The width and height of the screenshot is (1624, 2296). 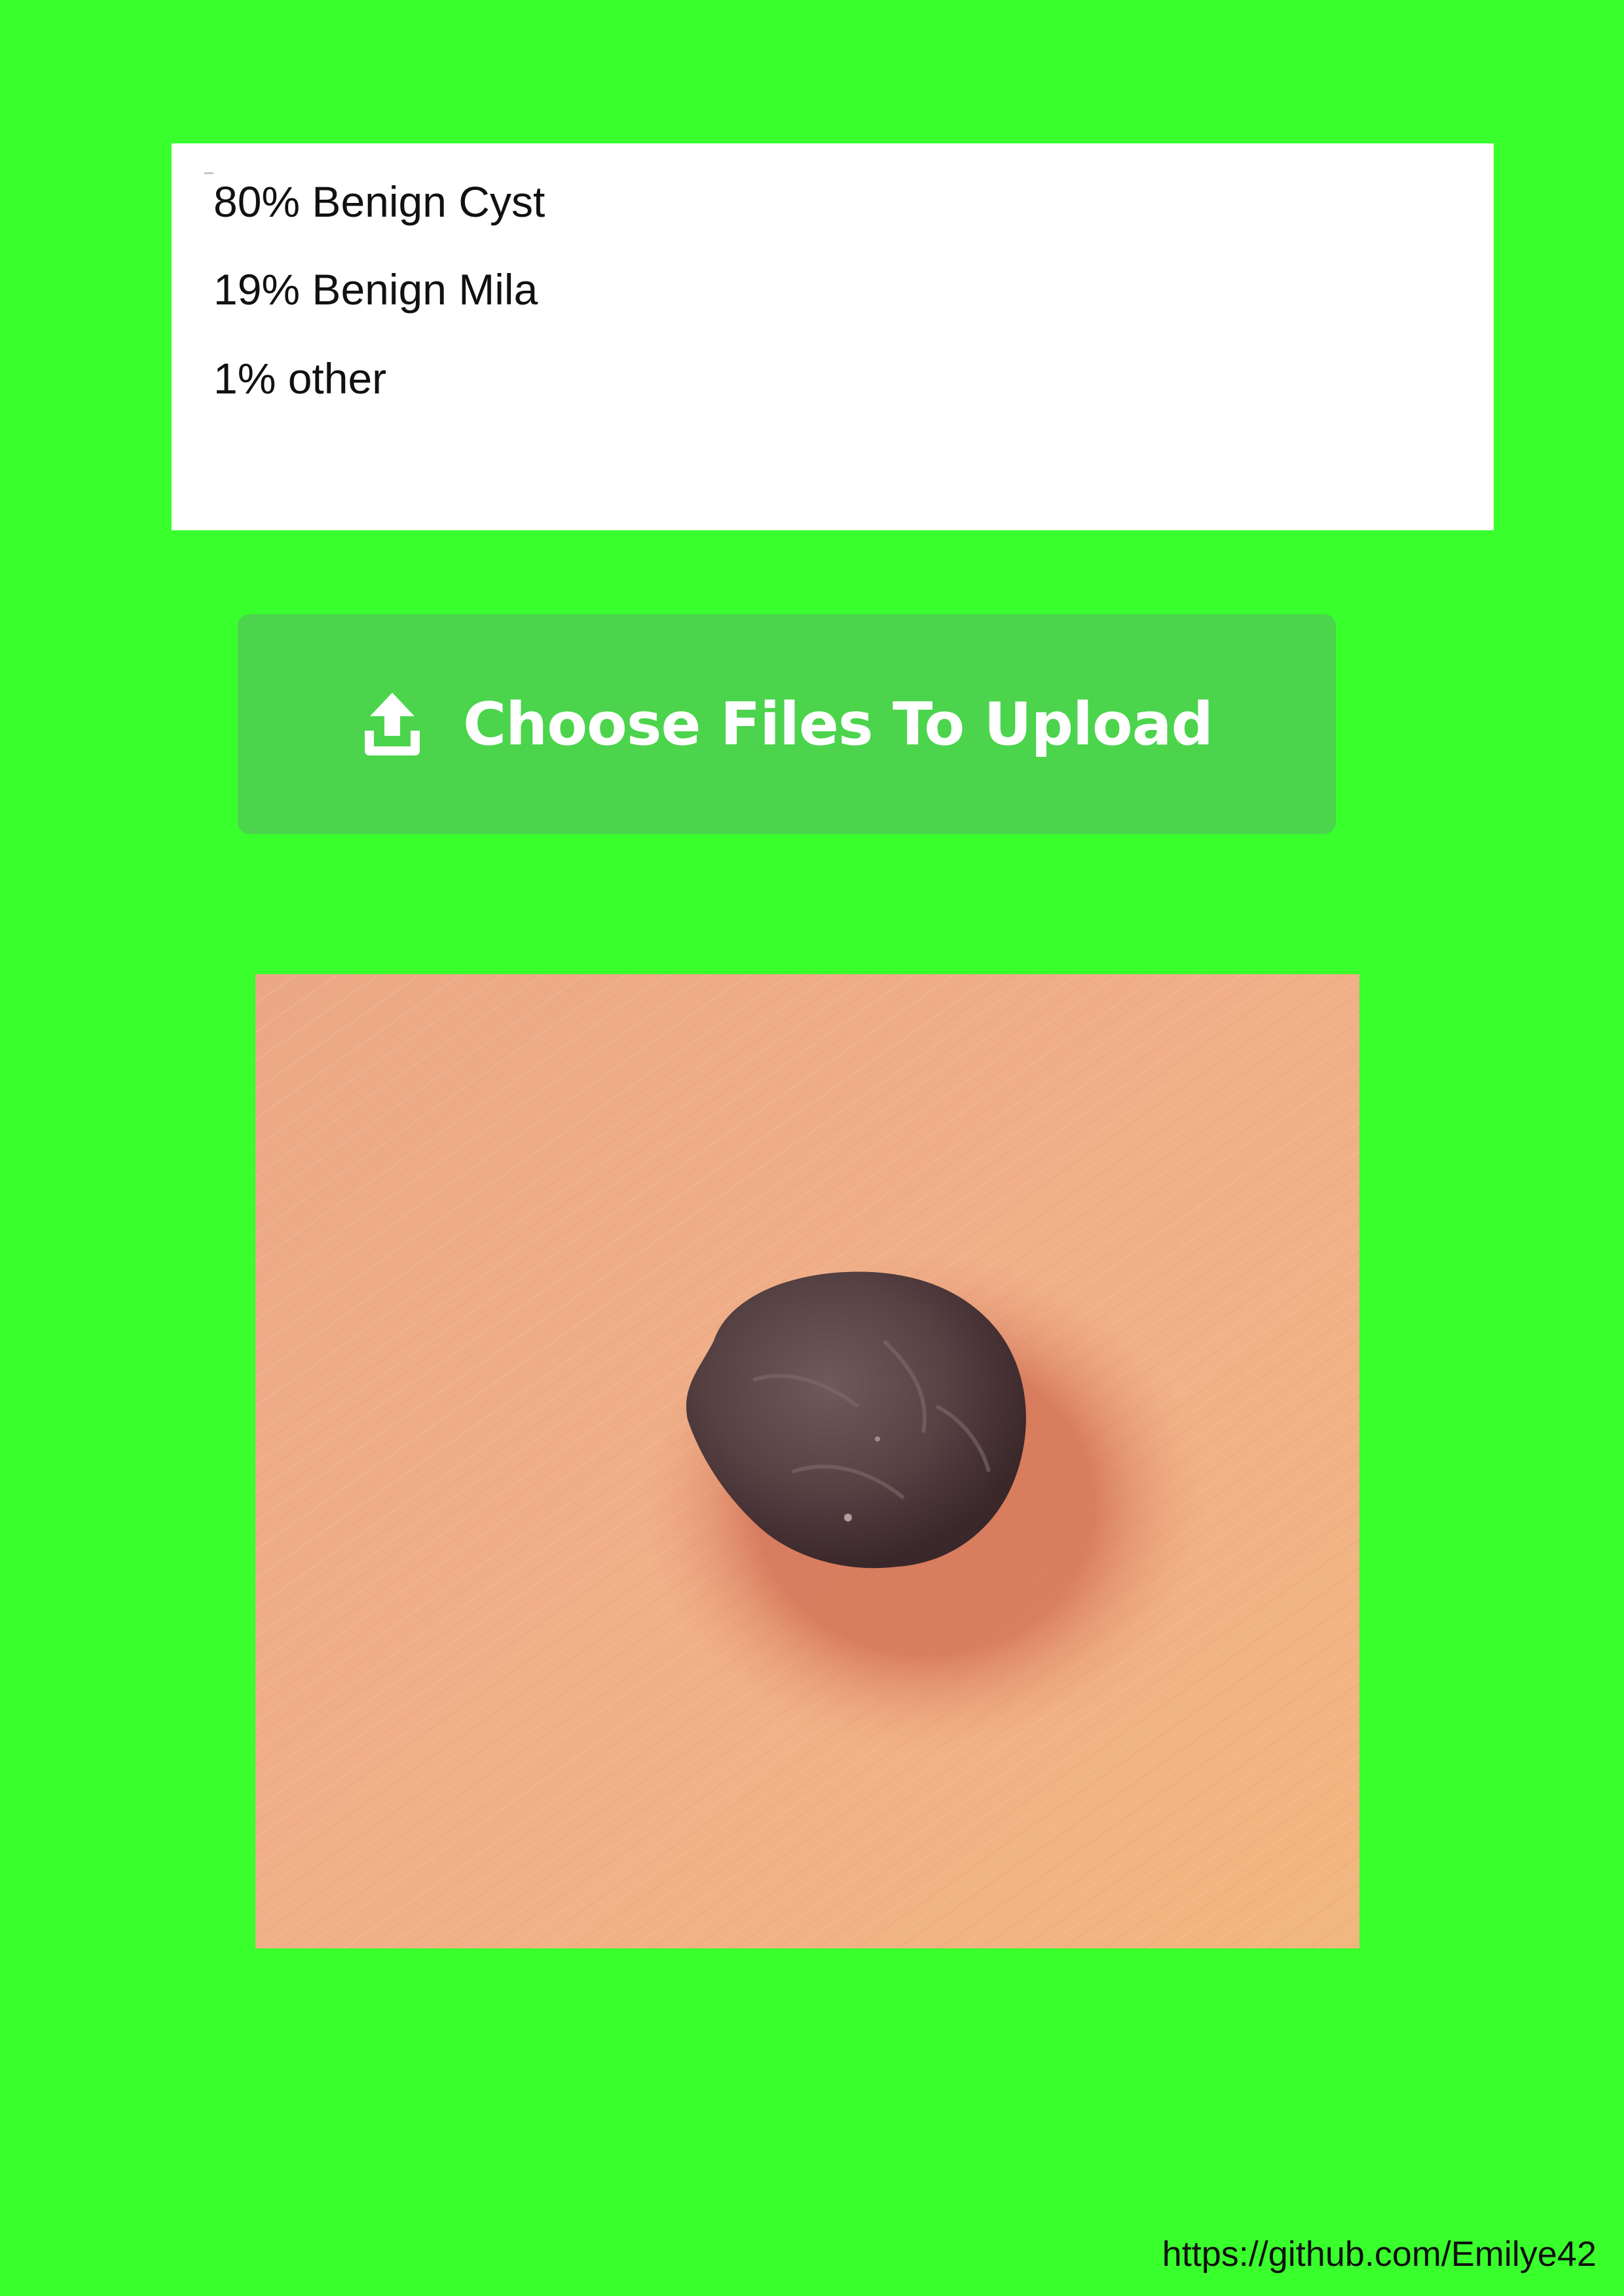 What do you see at coordinates (838, 724) in the screenshot?
I see `choose-files-label: Choose Files To Upload` at bounding box center [838, 724].